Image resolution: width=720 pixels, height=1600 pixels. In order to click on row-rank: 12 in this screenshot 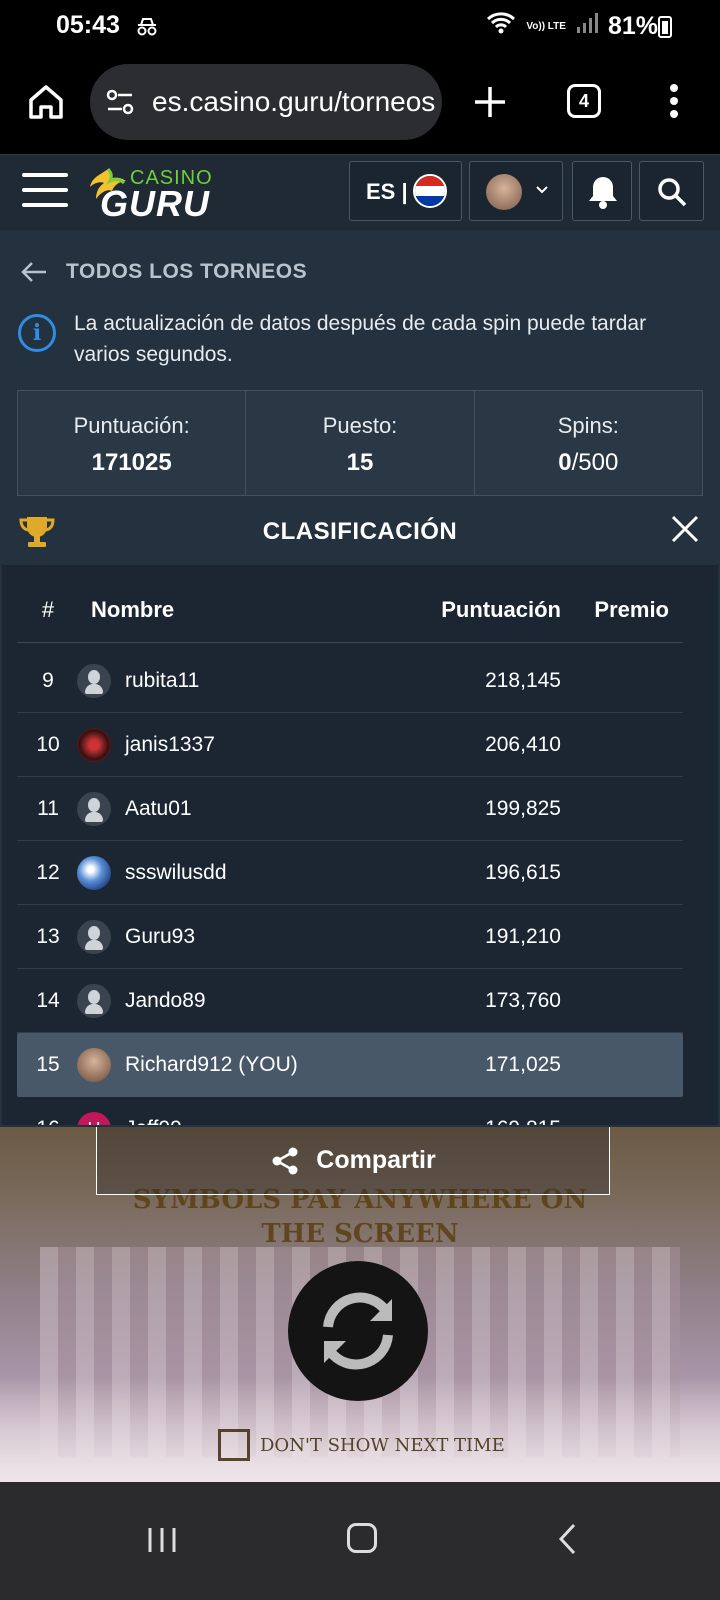, I will do `click(48, 872)`.